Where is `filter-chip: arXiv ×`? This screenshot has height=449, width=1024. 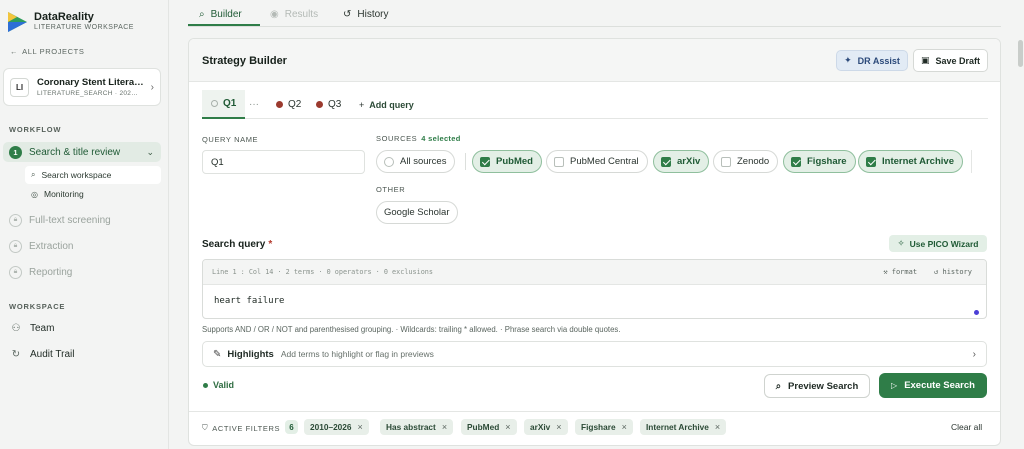
filter-chip: arXiv × is located at coordinates (546, 427).